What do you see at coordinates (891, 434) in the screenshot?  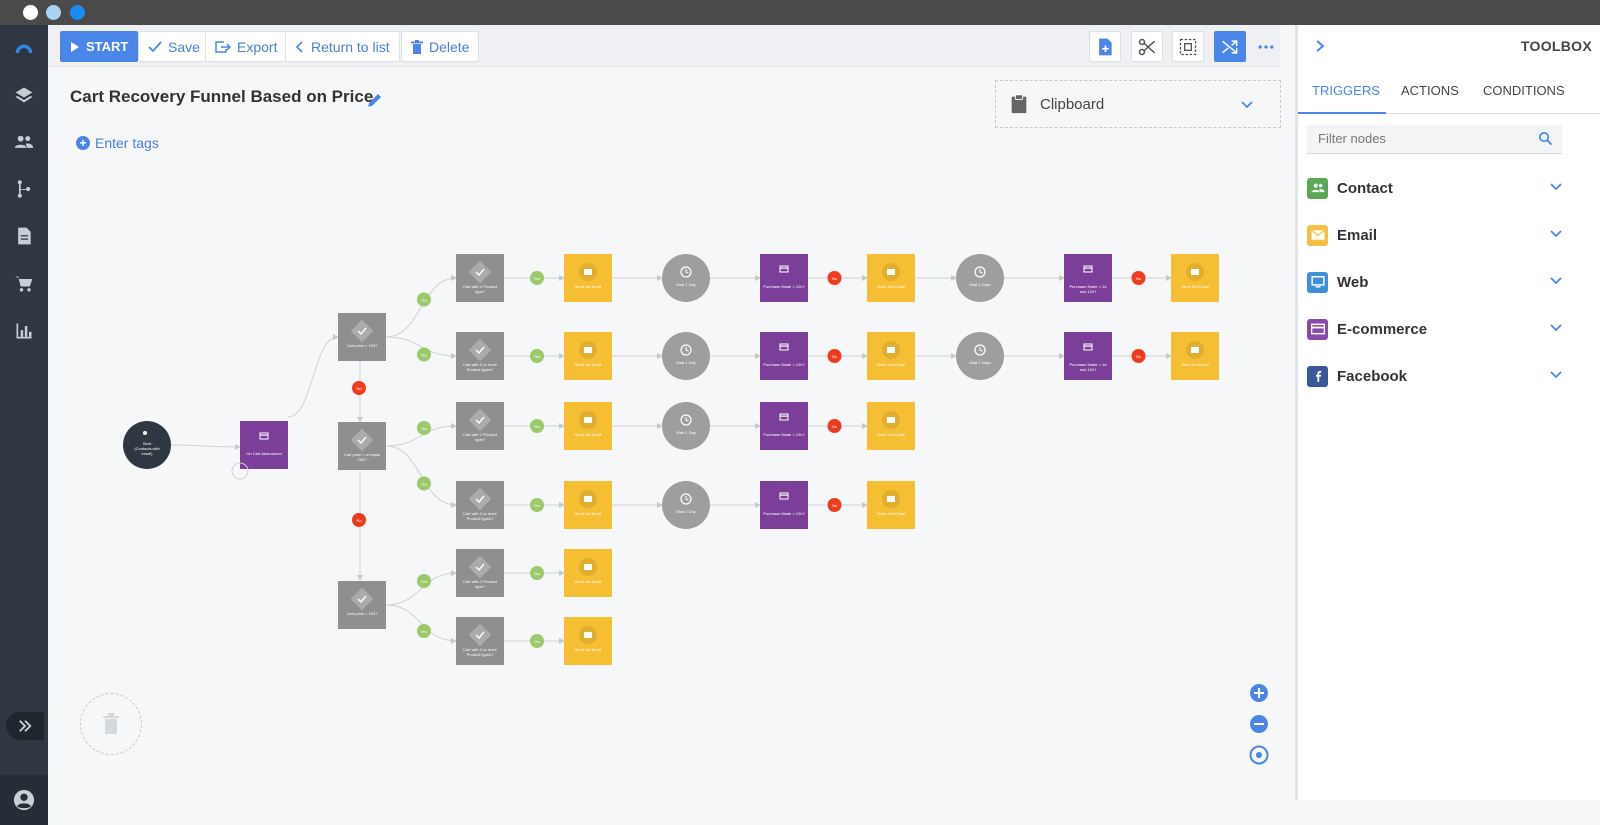 I see `node-label: Send 2nd Email` at bounding box center [891, 434].